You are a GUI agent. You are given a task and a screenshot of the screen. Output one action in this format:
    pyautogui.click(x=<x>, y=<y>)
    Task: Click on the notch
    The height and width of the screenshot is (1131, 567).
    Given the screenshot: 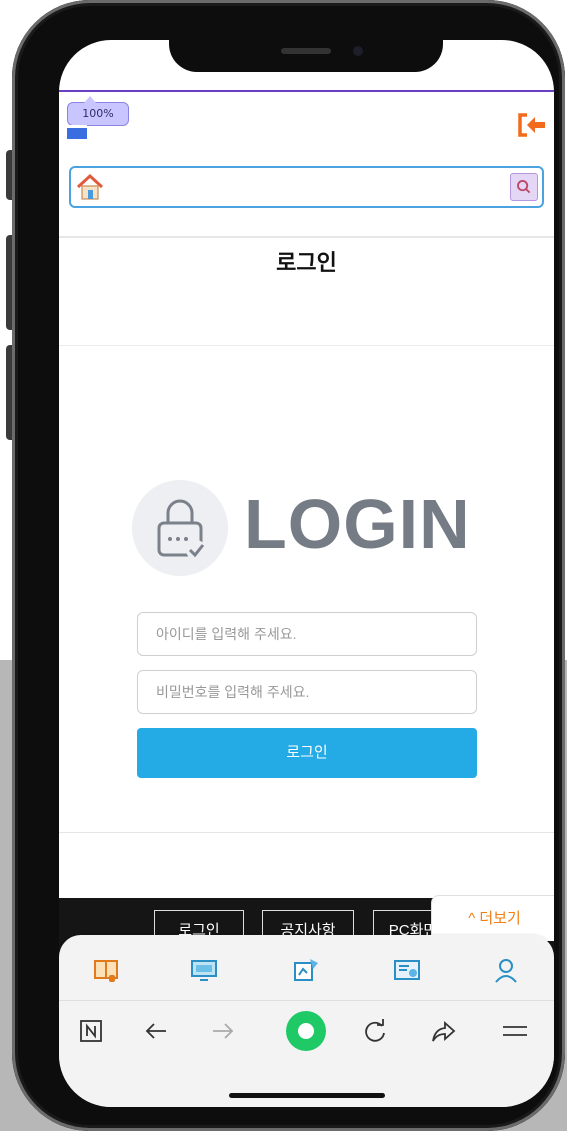 What is the action you would take?
    pyautogui.click(x=306, y=56)
    